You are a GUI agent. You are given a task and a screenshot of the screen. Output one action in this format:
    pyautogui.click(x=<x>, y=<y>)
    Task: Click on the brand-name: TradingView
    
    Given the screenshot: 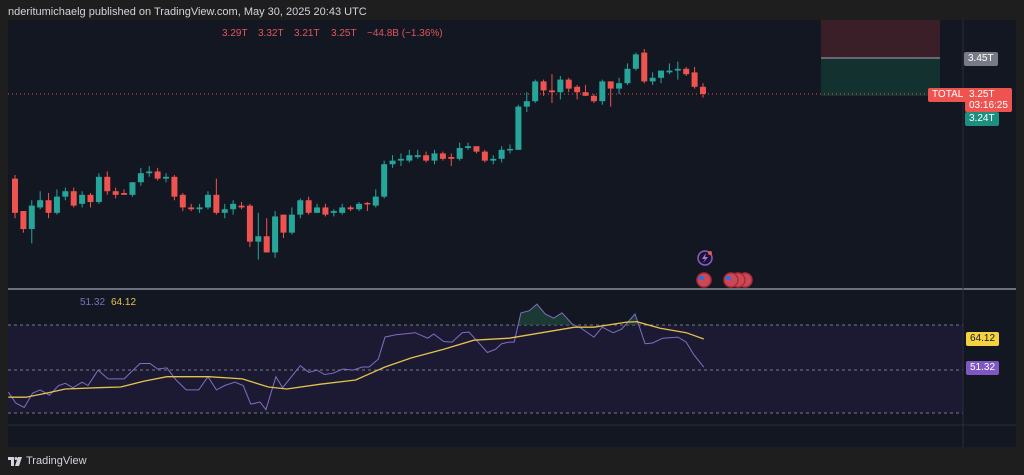 What is the action you would take?
    pyautogui.click(x=56, y=461)
    